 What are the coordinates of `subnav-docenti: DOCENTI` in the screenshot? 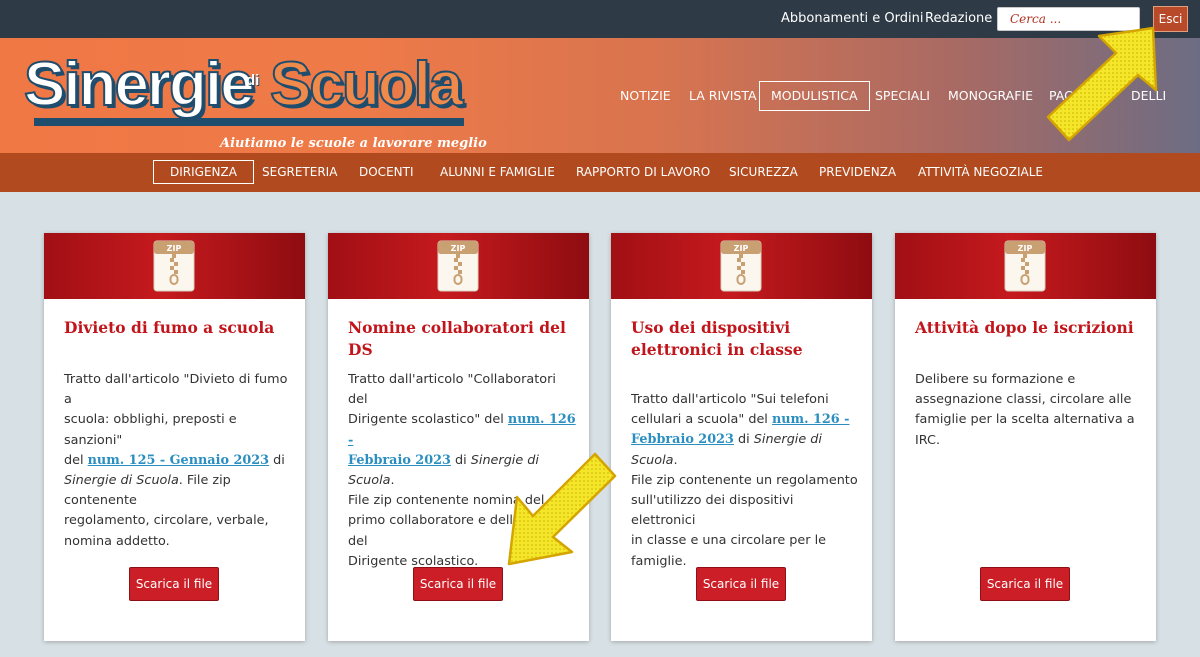 It's located at (386, 172).